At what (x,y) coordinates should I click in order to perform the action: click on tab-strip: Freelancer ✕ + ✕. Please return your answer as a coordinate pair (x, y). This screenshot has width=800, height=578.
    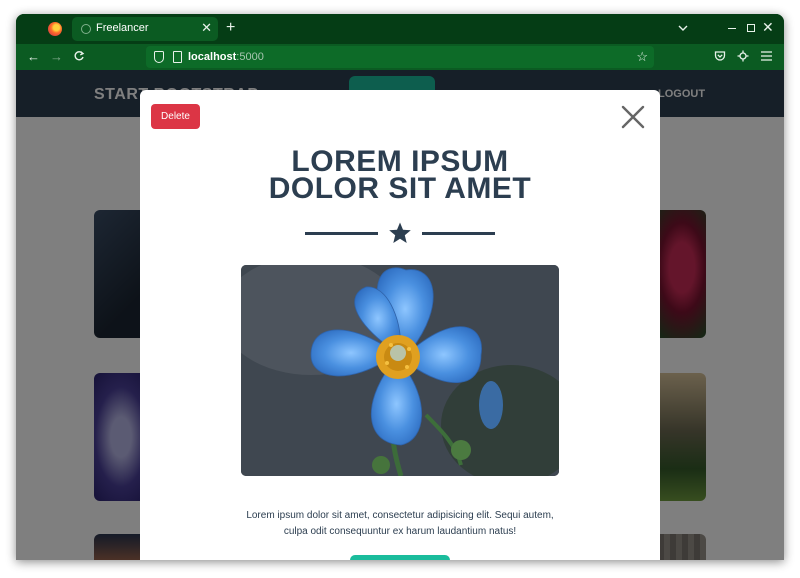
    Looking at the image, I should click on (400, 29).